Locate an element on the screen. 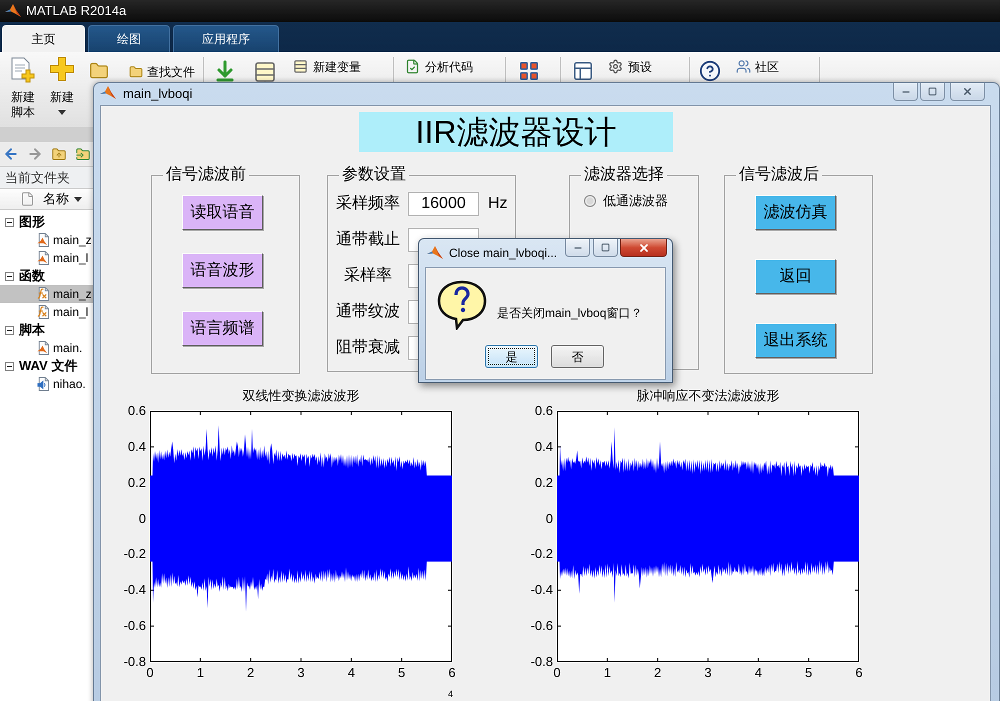 Image resolution: width=1000 pixels, height=701 pixels. dialog-message: 是否关闭main_lvboq窗口？ is located at coordinates (569, 313).